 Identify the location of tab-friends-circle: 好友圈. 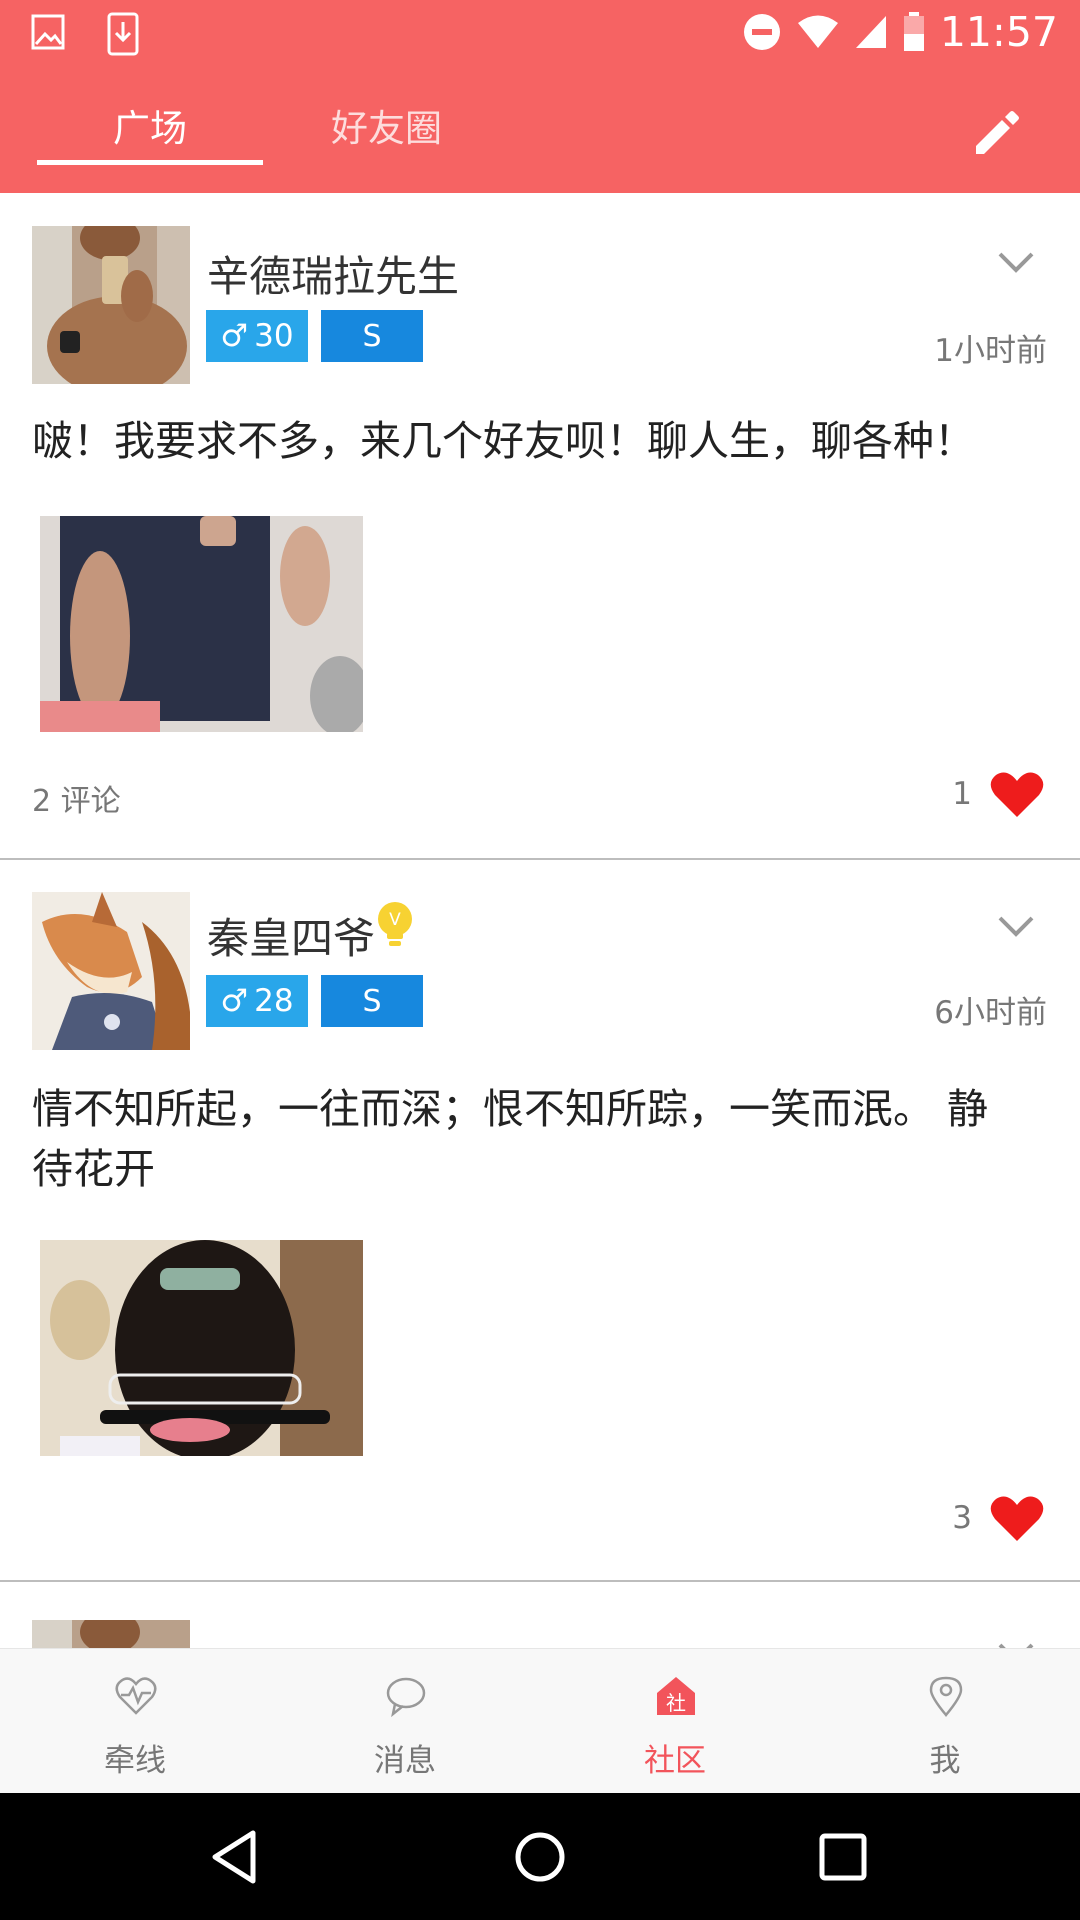
(386, 125).